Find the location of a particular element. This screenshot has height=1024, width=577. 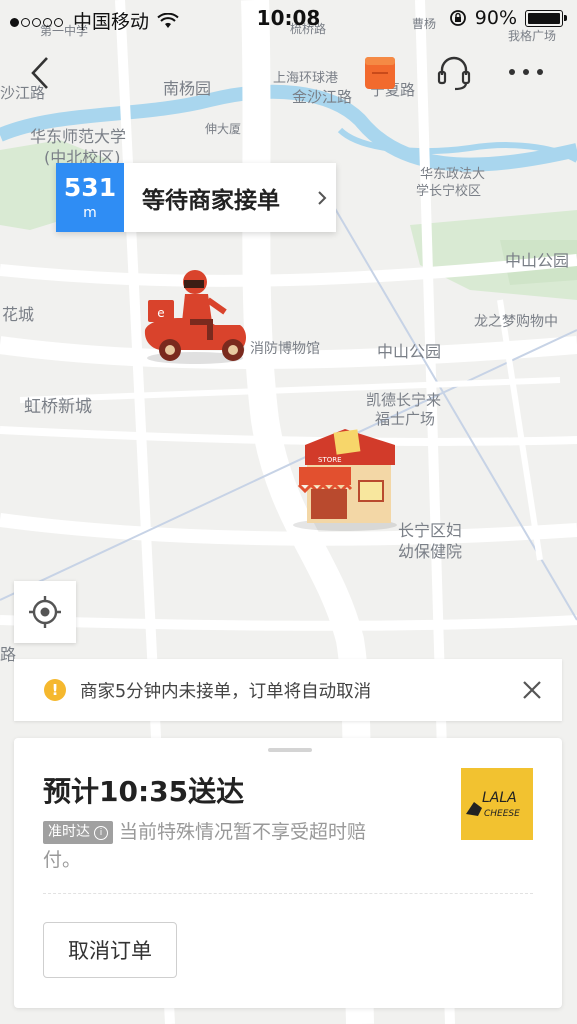

map-label: 龙之梦购物中 is located at coordinates (516, 322).